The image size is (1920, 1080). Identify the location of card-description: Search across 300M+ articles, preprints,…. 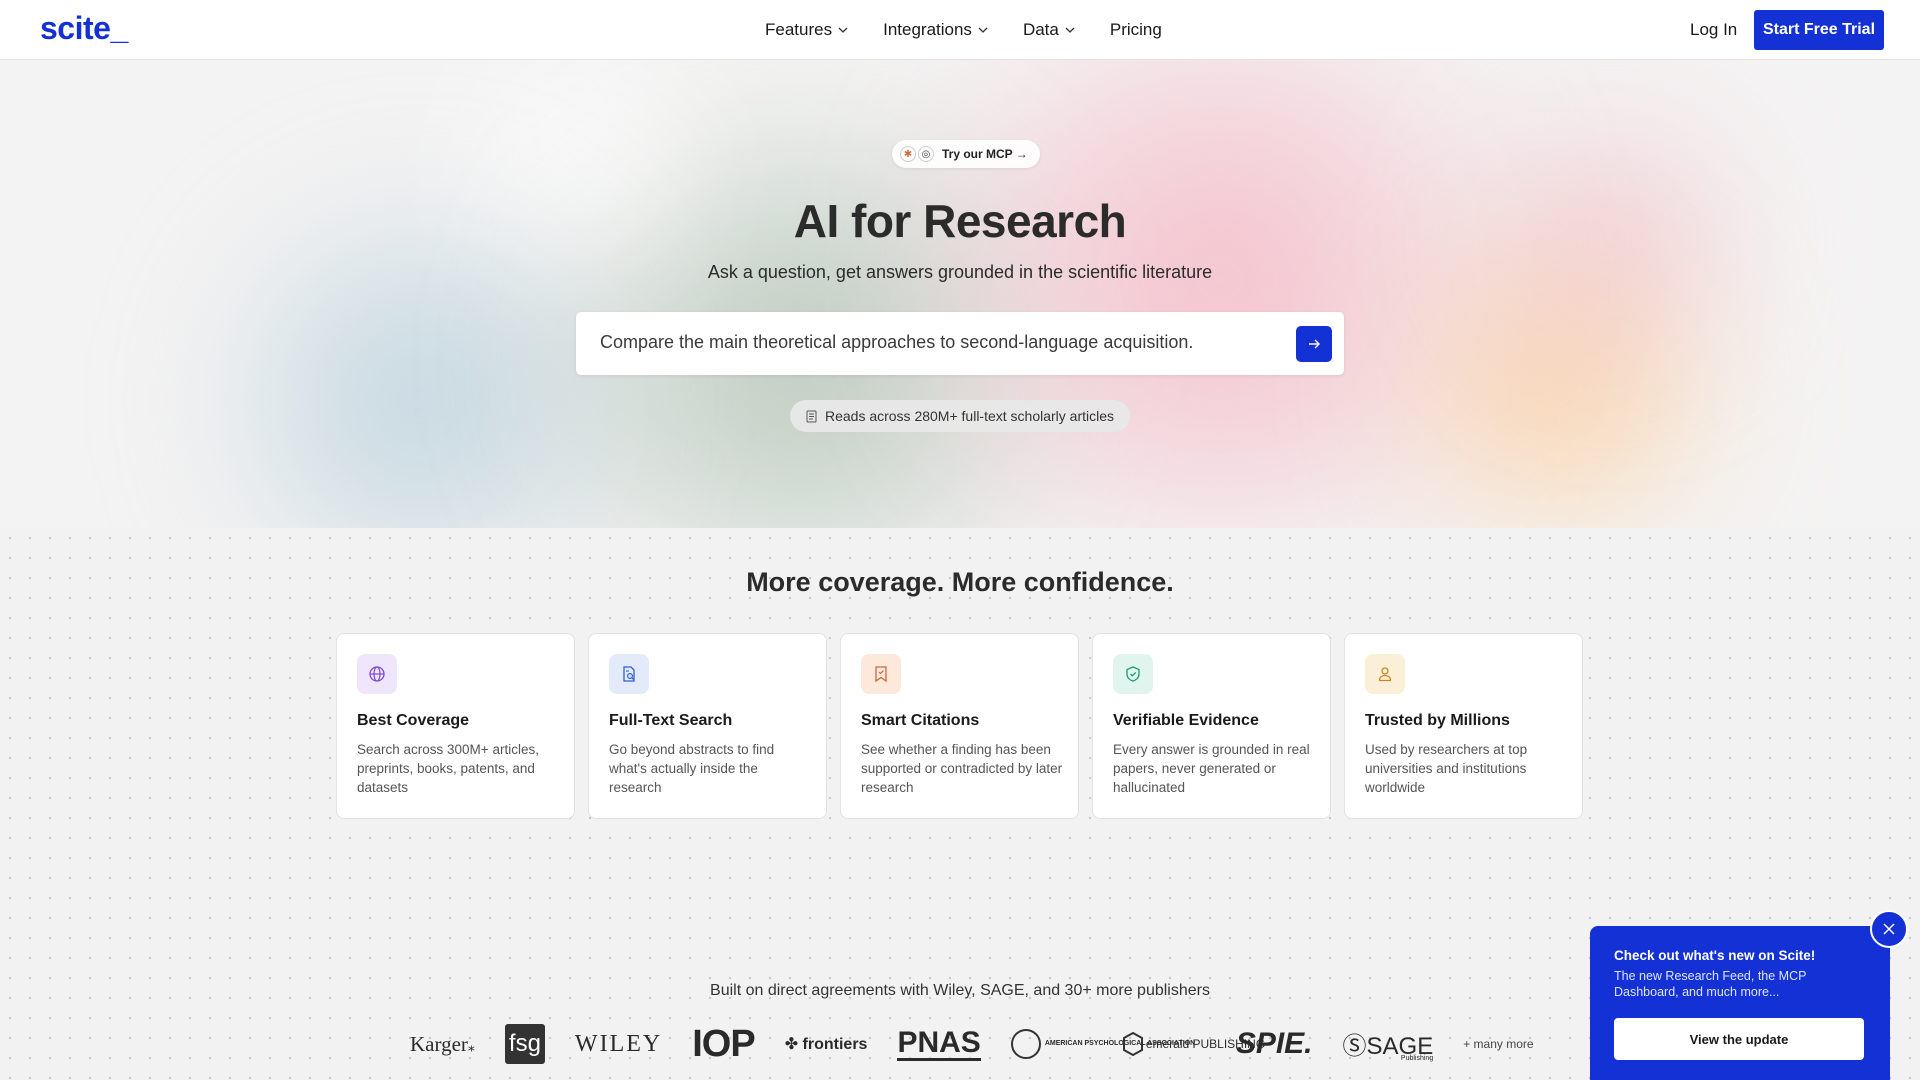
(448, 768).